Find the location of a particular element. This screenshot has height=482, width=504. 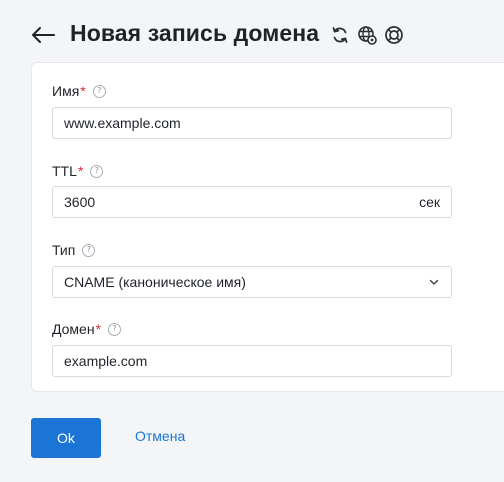

name-input-value: www.example.com is located at coordinates (122, 123).